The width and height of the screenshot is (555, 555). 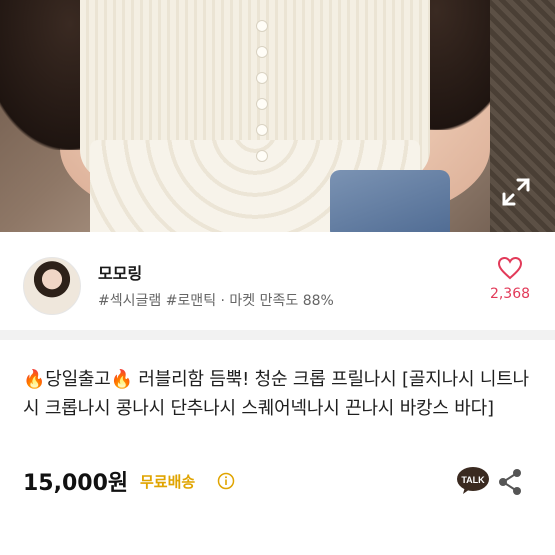 I want to click on talk-badge-label: TALK, so click(x=473, y=480).